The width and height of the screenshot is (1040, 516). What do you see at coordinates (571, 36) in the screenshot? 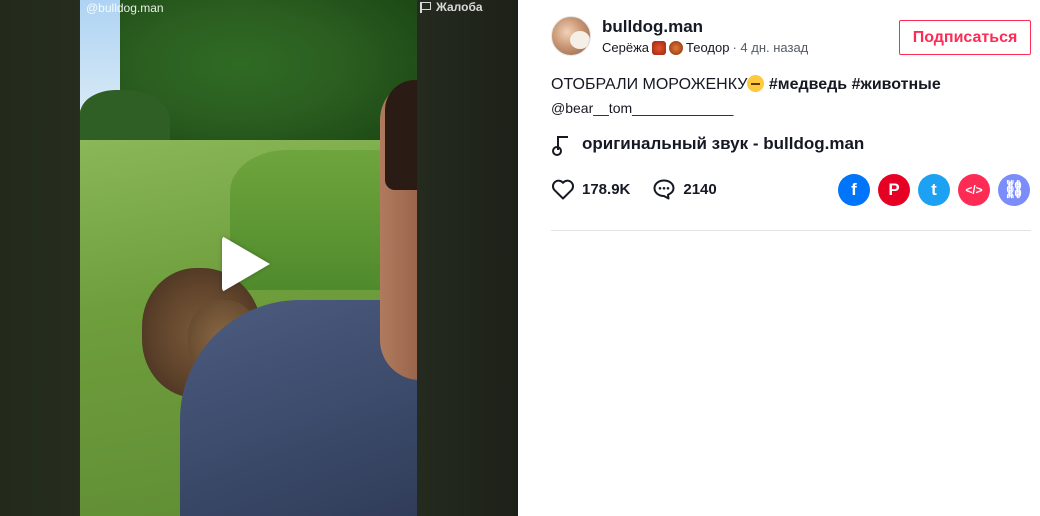
I see `avatar` at bounding box center [571, 36].